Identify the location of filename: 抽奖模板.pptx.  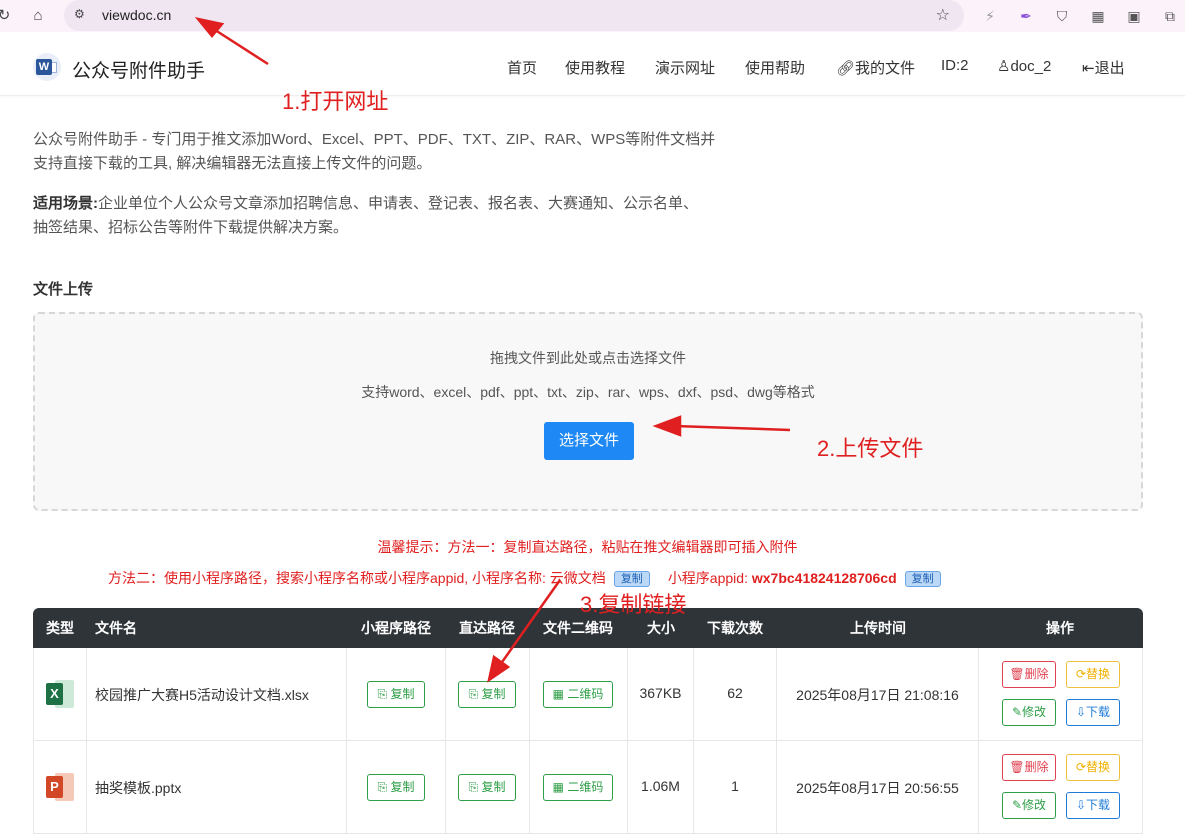
(138, 788).